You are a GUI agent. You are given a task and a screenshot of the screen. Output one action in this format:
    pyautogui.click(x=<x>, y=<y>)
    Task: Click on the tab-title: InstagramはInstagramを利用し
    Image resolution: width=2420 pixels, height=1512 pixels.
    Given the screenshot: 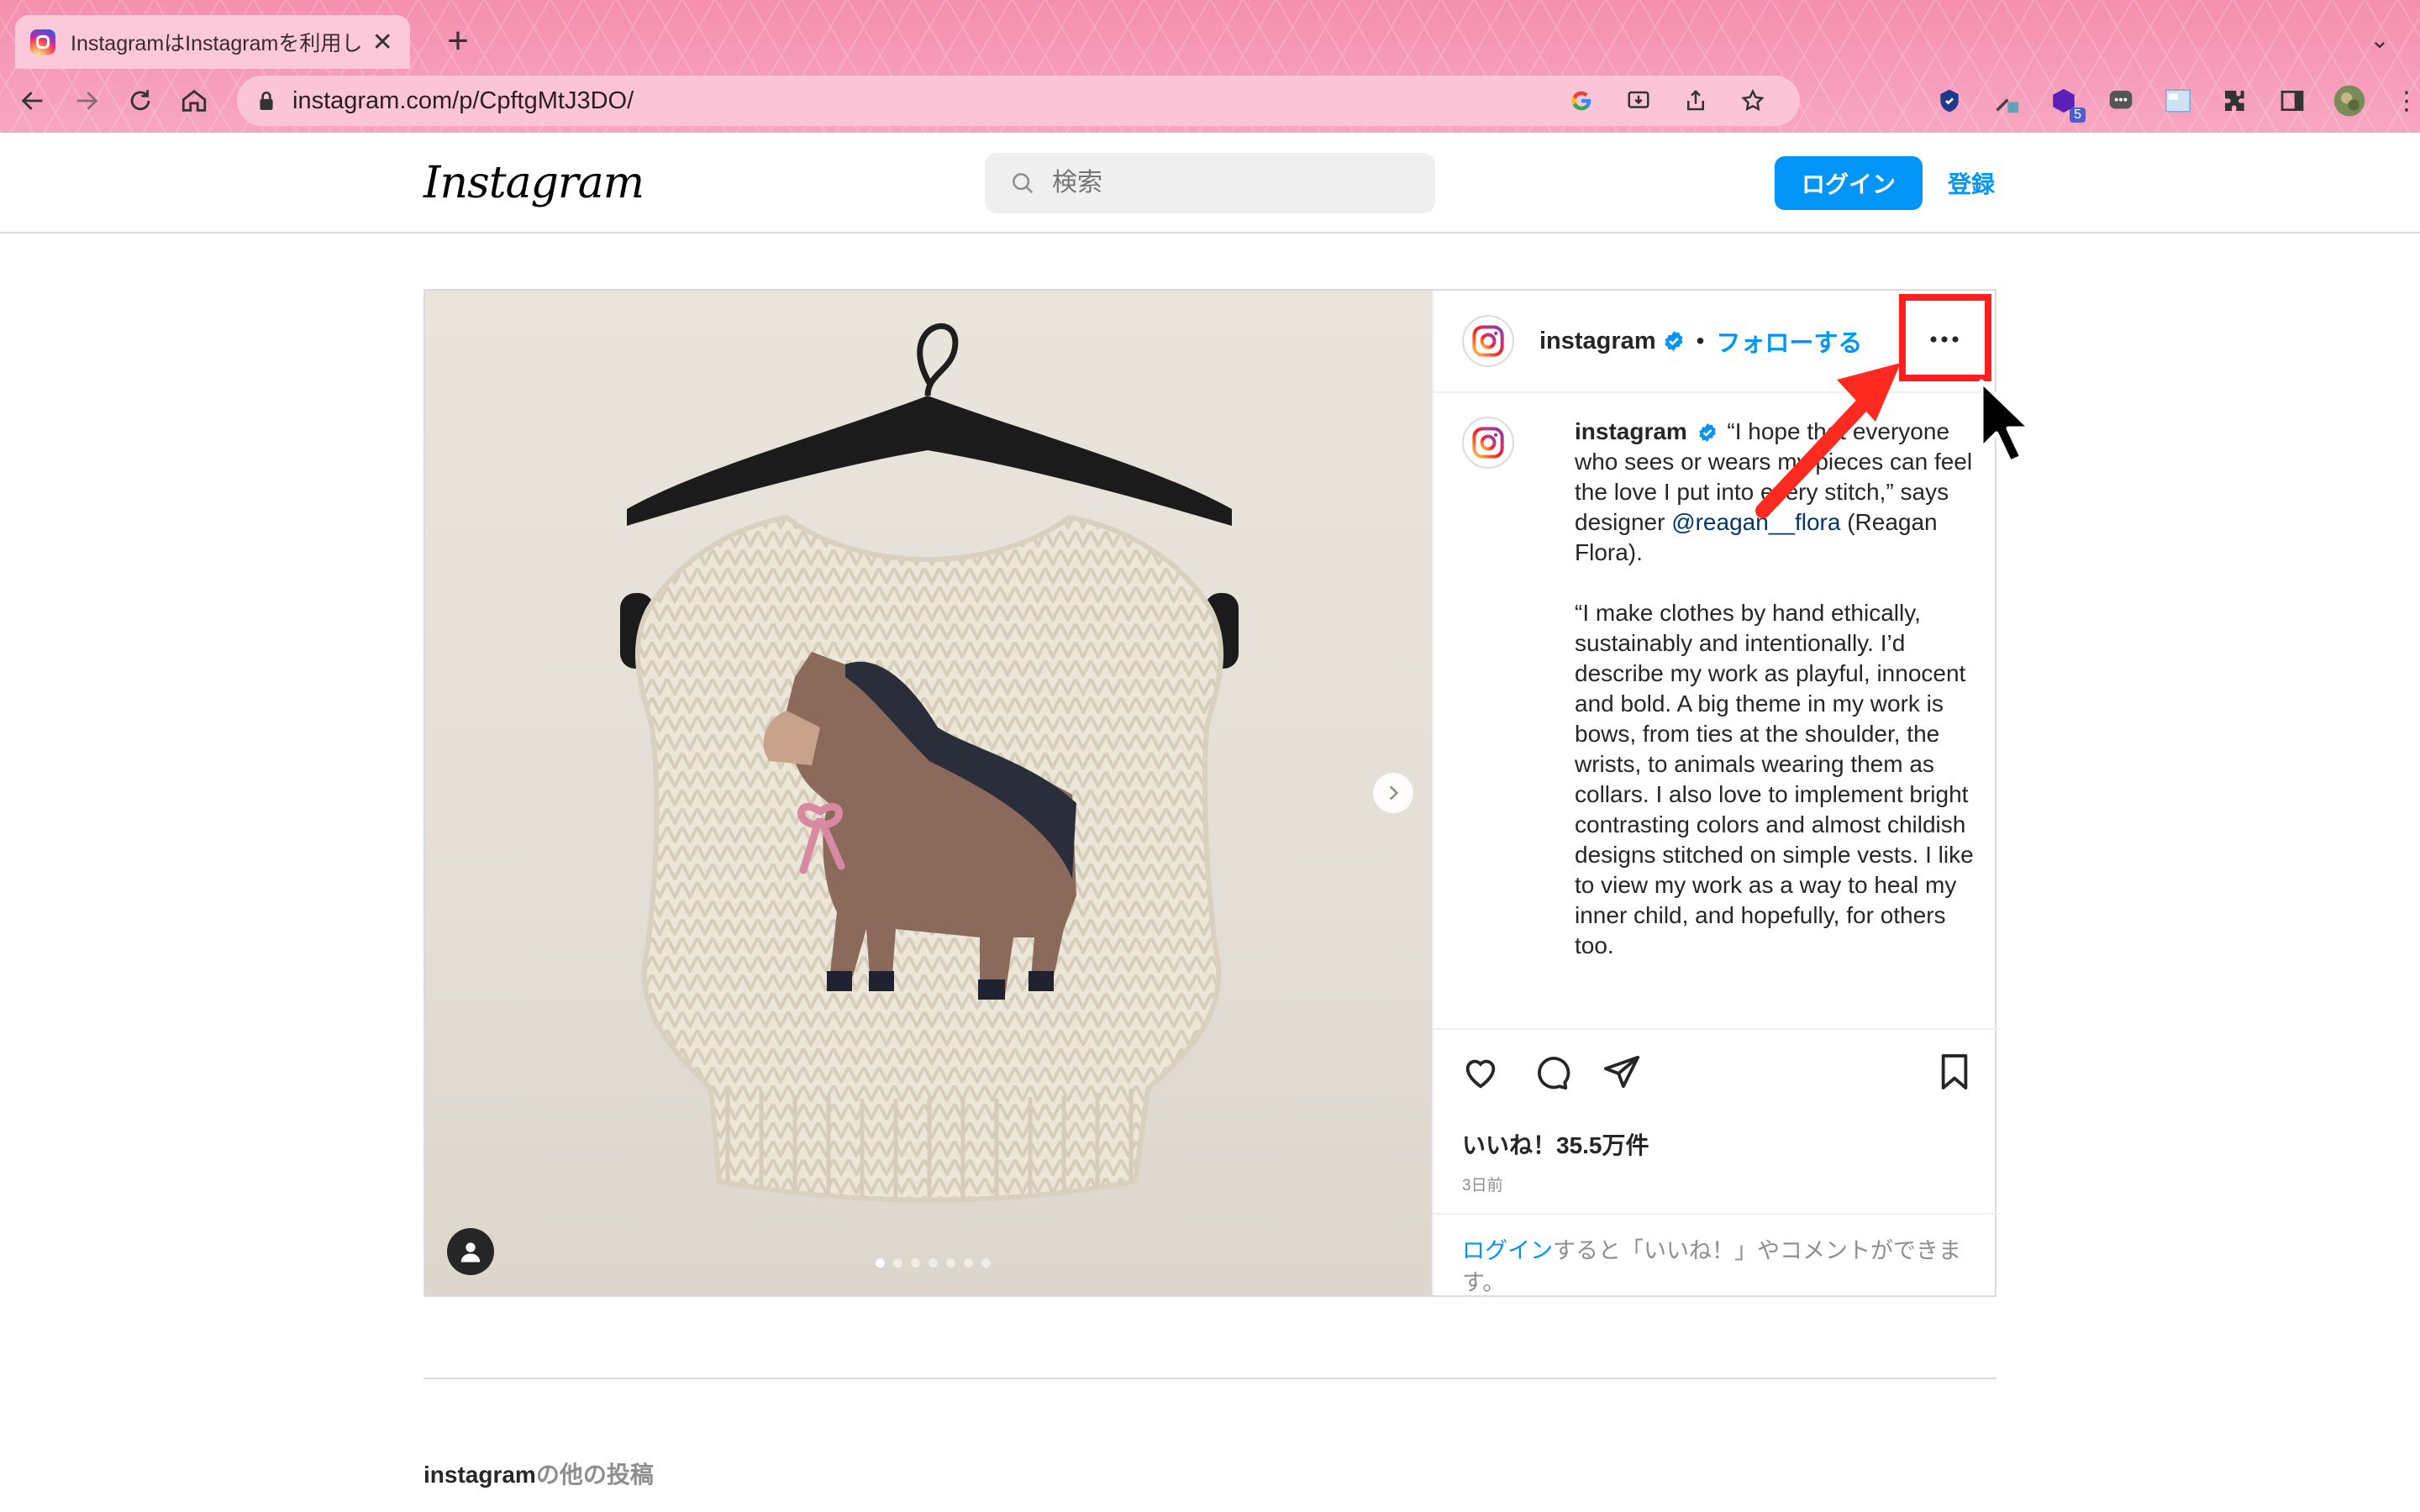 What is the action you would take?
    pyautogui.click(x=217, y=43)
    